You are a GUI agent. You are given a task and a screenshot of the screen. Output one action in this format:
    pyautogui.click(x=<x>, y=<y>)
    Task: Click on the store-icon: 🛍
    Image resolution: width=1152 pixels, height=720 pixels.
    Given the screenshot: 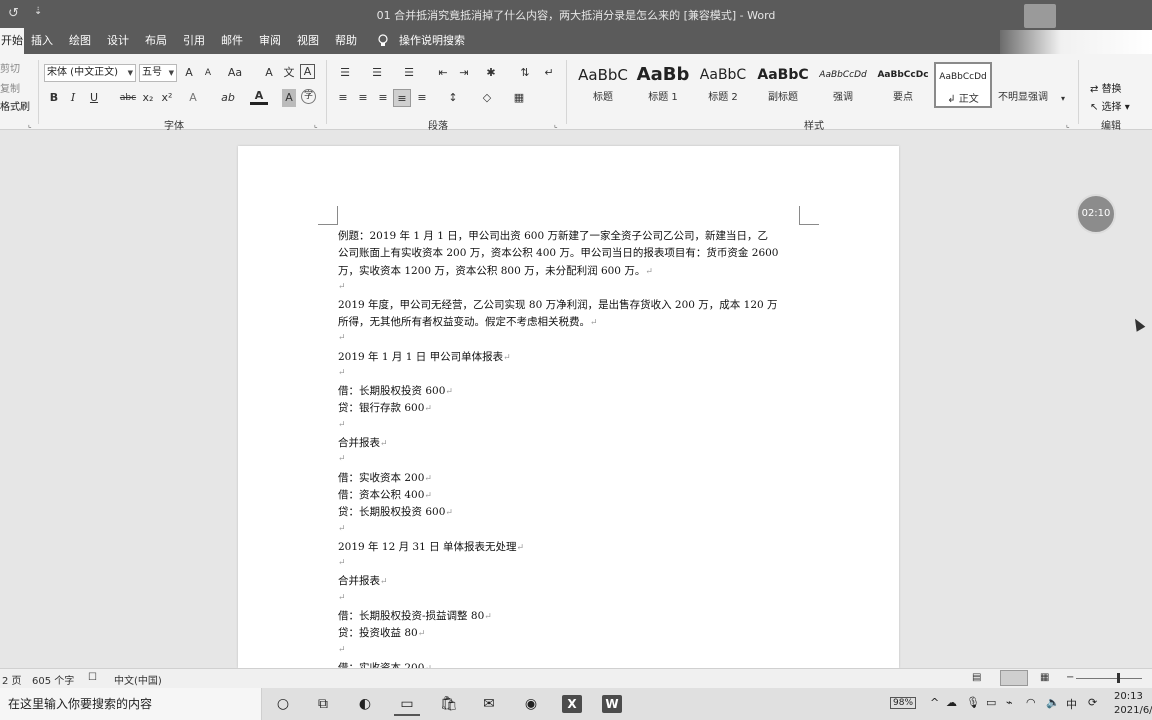 What is the action you would take?
    pyautogui.click(x=449, y=704)
    